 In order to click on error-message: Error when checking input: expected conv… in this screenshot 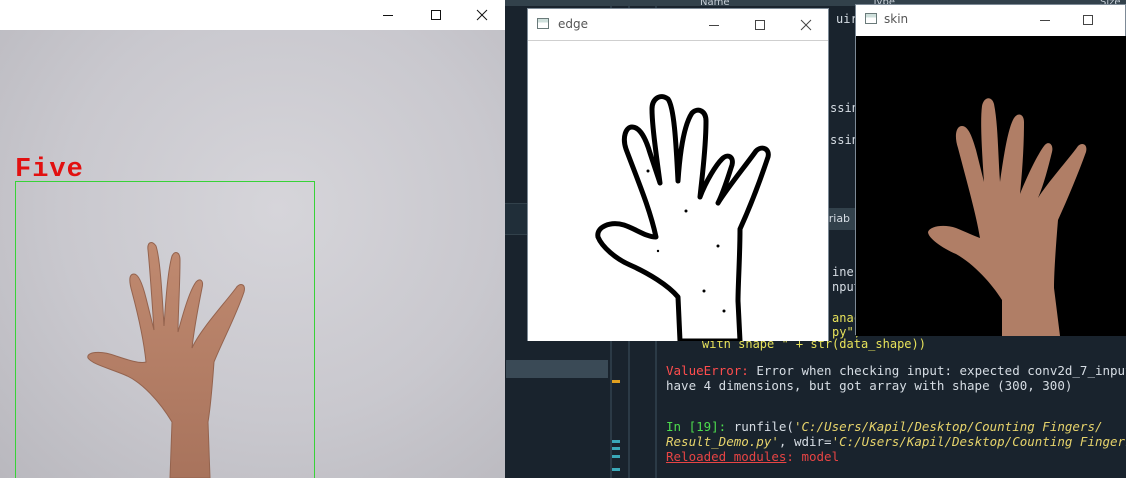, I will do `click(937, 370)`.